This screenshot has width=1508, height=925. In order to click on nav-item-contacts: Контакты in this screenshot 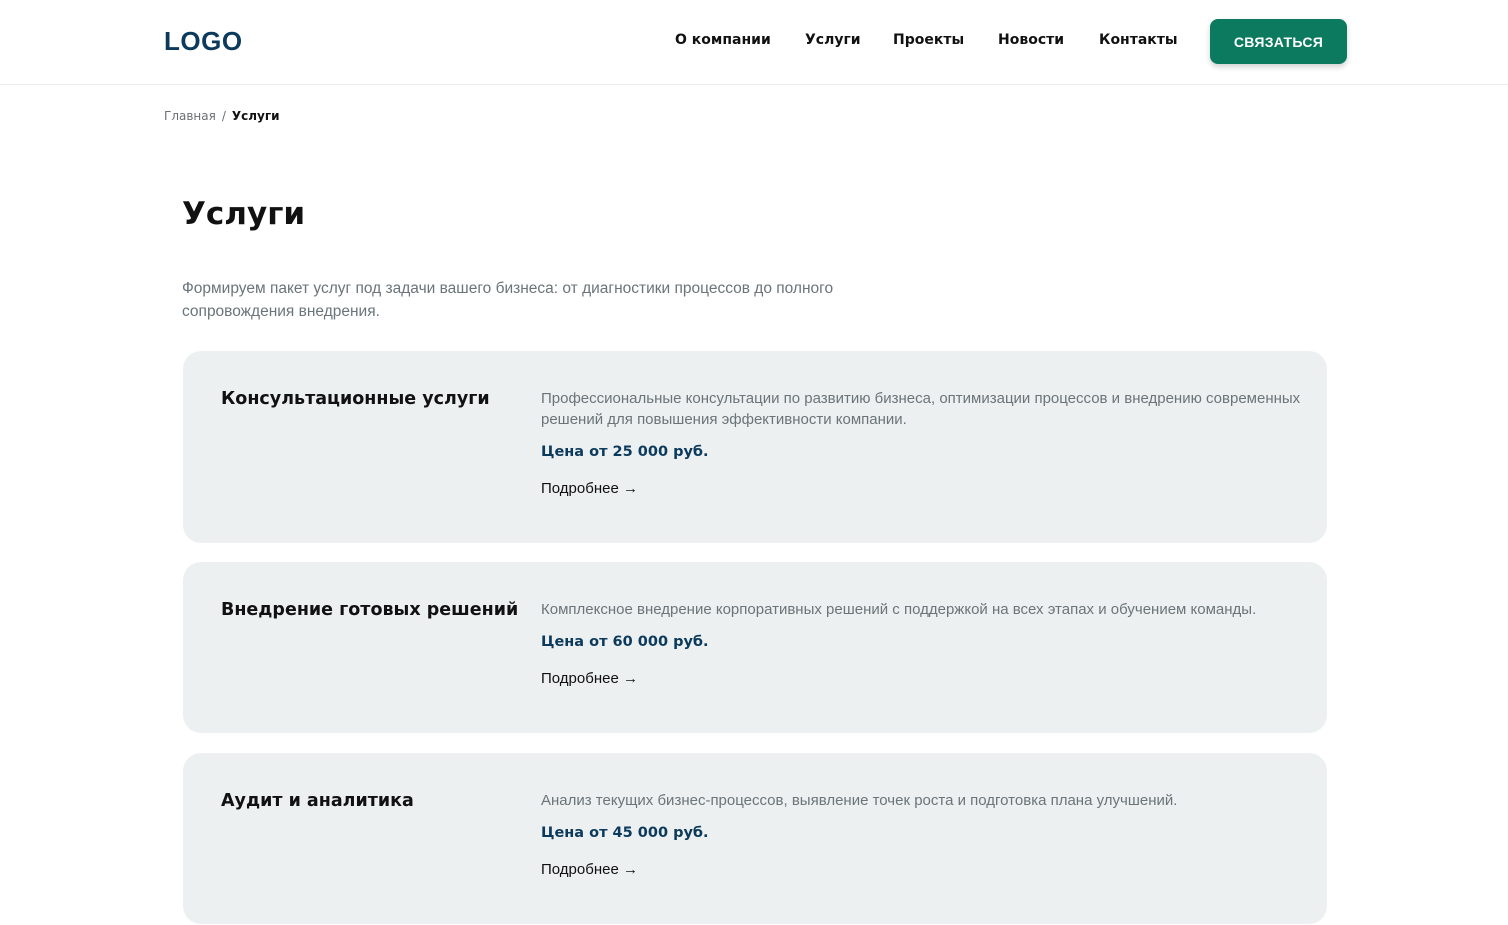, I will do `click(1138, 40)`.